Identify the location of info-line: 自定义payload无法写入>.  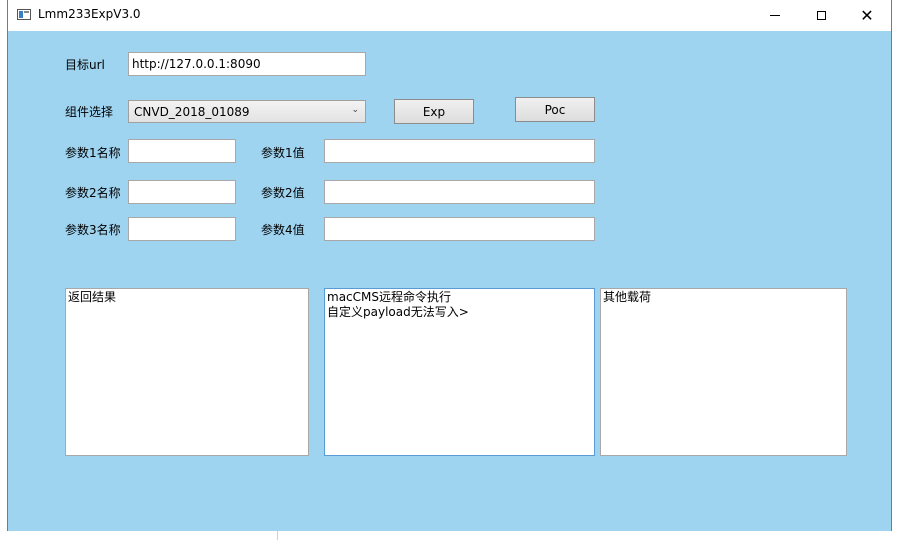
(398, 312).